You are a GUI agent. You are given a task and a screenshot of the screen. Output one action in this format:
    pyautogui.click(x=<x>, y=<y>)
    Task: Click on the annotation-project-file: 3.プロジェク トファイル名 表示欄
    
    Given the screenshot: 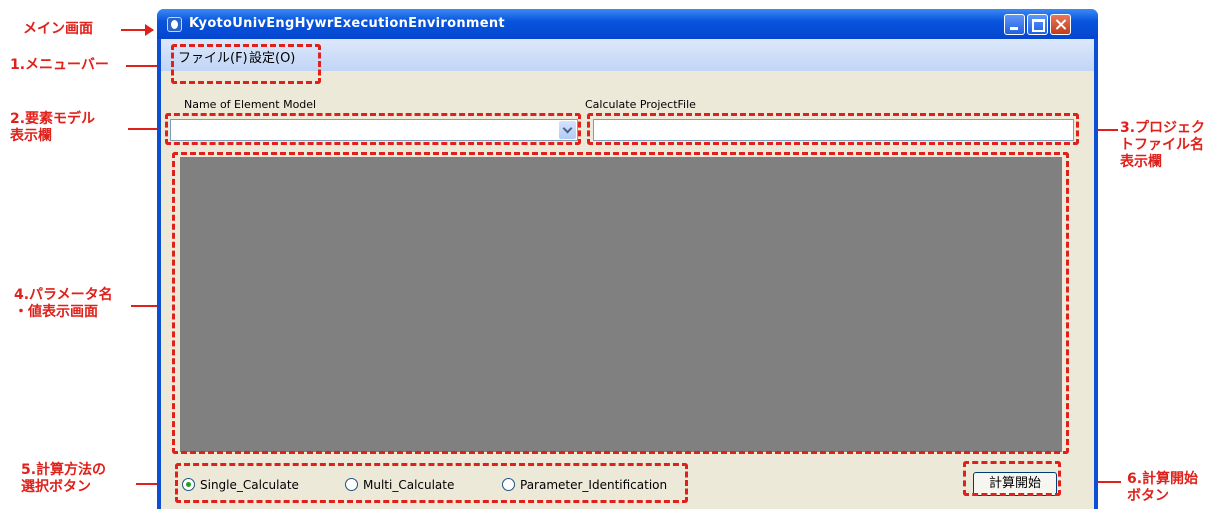 What is the action you would take?
    pyautogui.click(x=1163, y=145)
    